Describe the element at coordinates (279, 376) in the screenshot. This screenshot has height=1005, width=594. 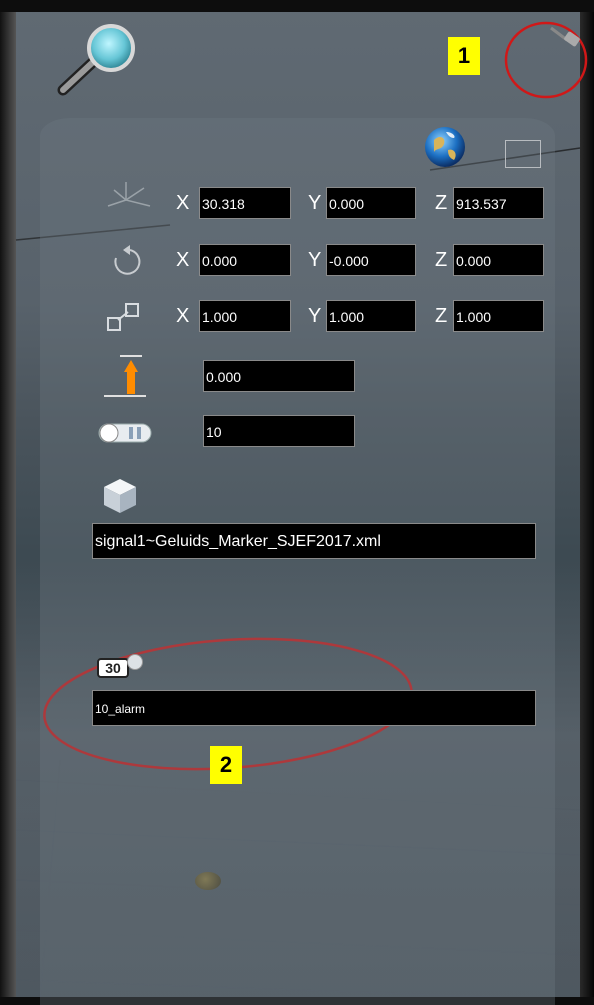
I see `height-input: 0.000` at that location.